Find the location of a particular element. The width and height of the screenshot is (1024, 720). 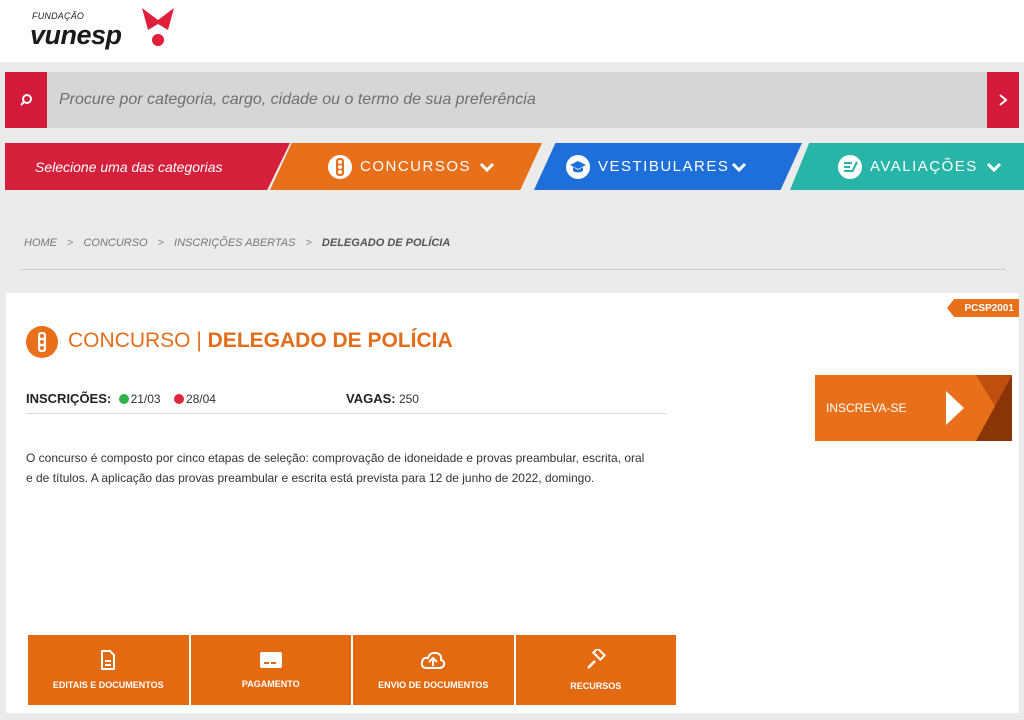

page-title: CONCURSO | DELEGADO DE POLÍCIA is located at coordinates (260, 341).